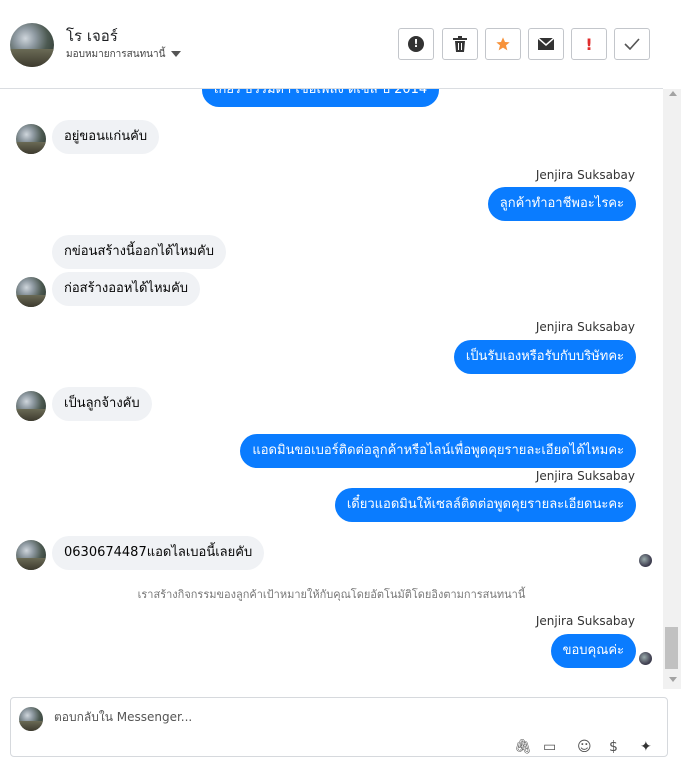 This screenshot has width=681, height=757. I want to click on follow-up-button: !, so click(589, 44).